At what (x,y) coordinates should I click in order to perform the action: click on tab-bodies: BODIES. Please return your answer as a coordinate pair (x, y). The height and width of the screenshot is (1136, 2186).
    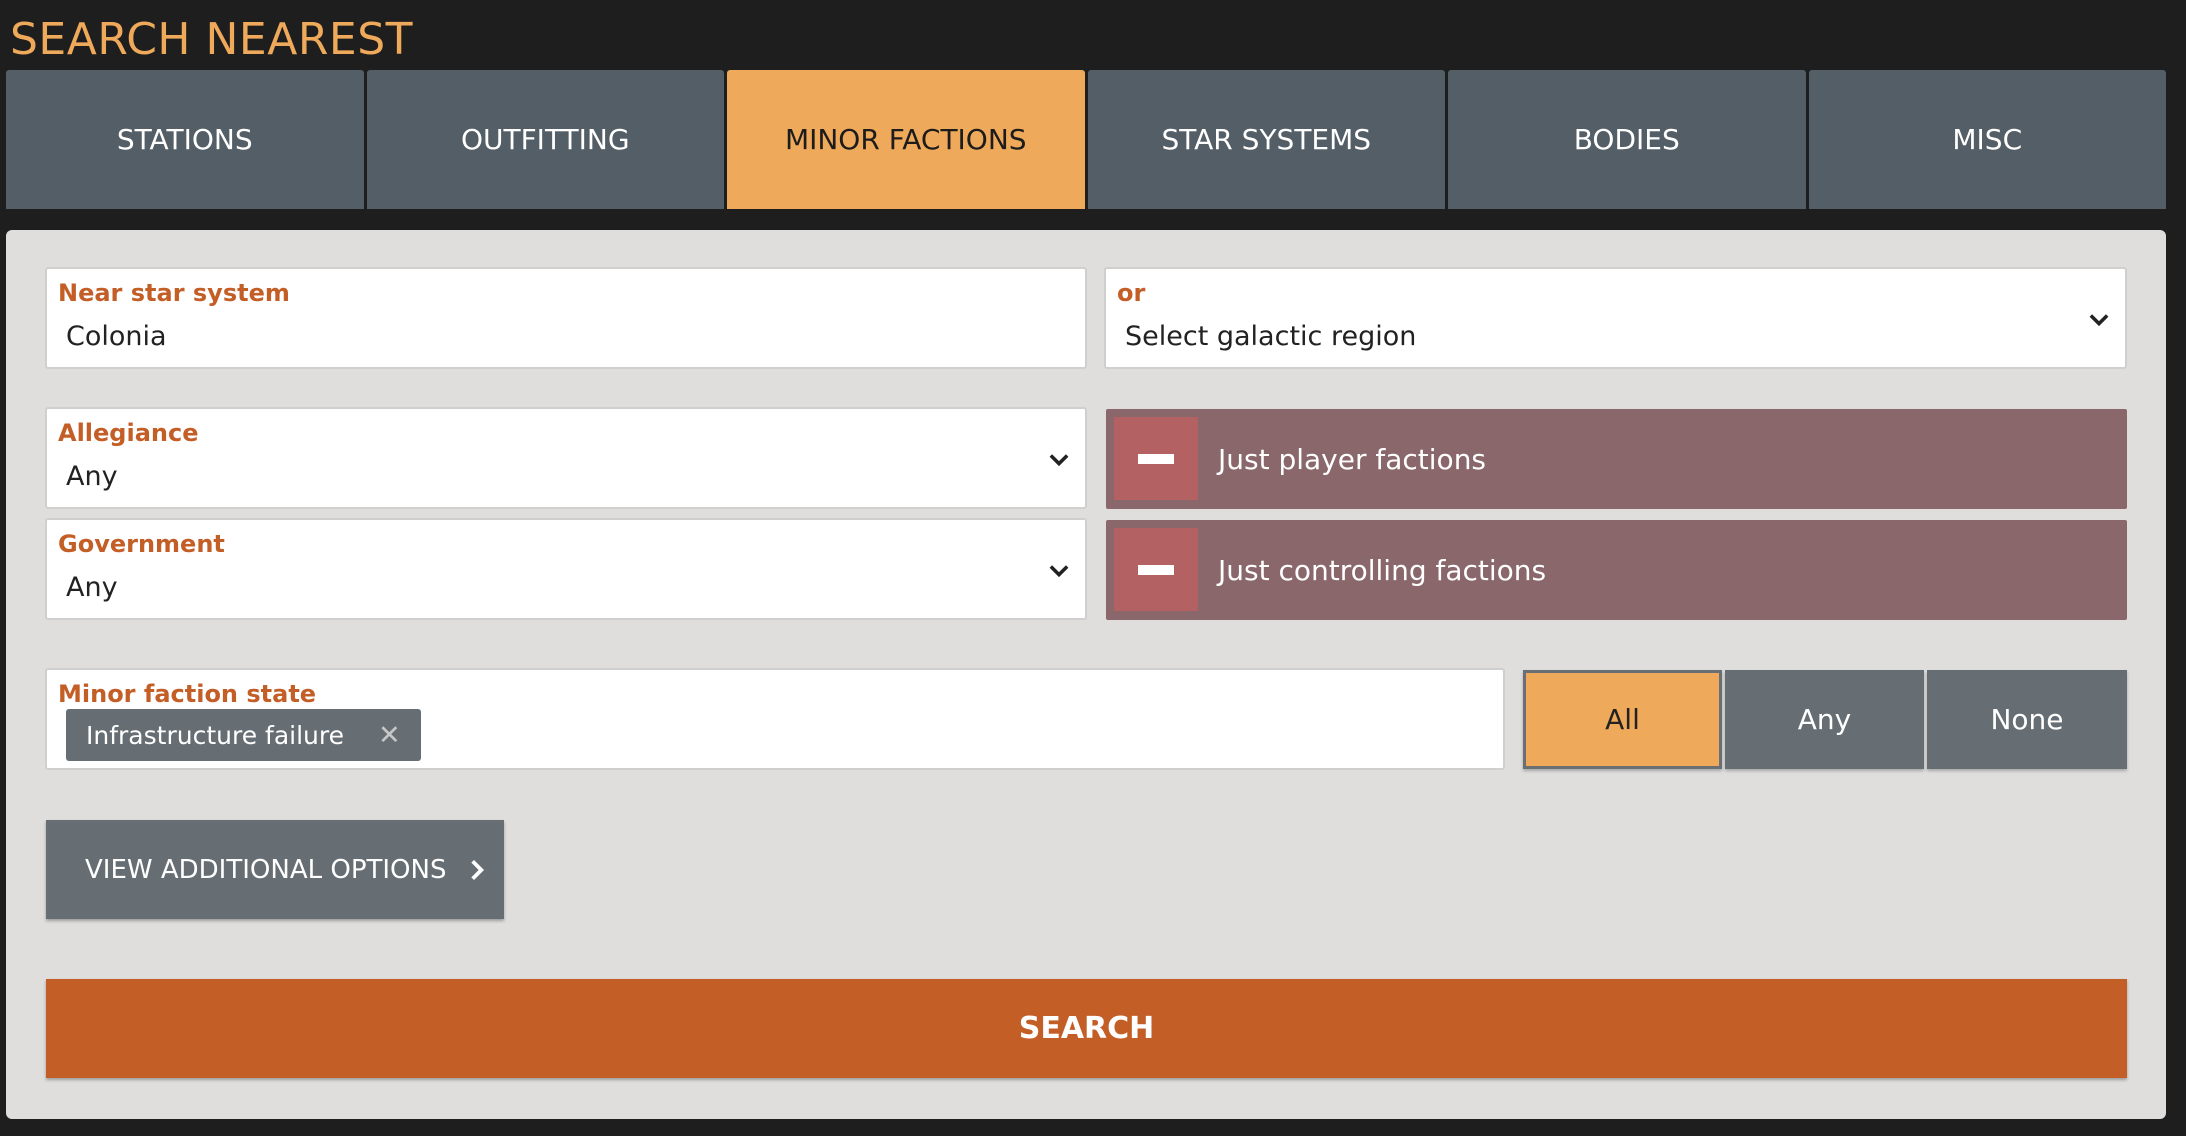
    Looking at the image, I should click on (1627, 139).